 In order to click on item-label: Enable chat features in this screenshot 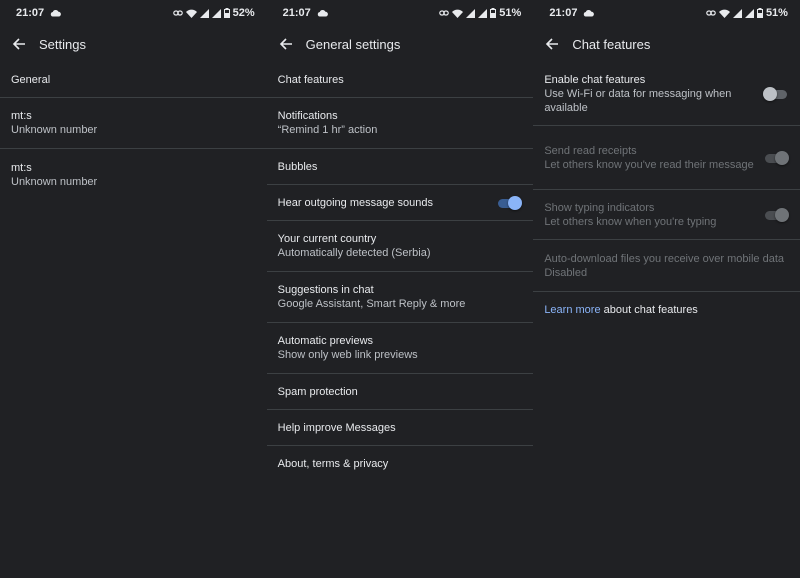, I will do `click(595, 79)`.